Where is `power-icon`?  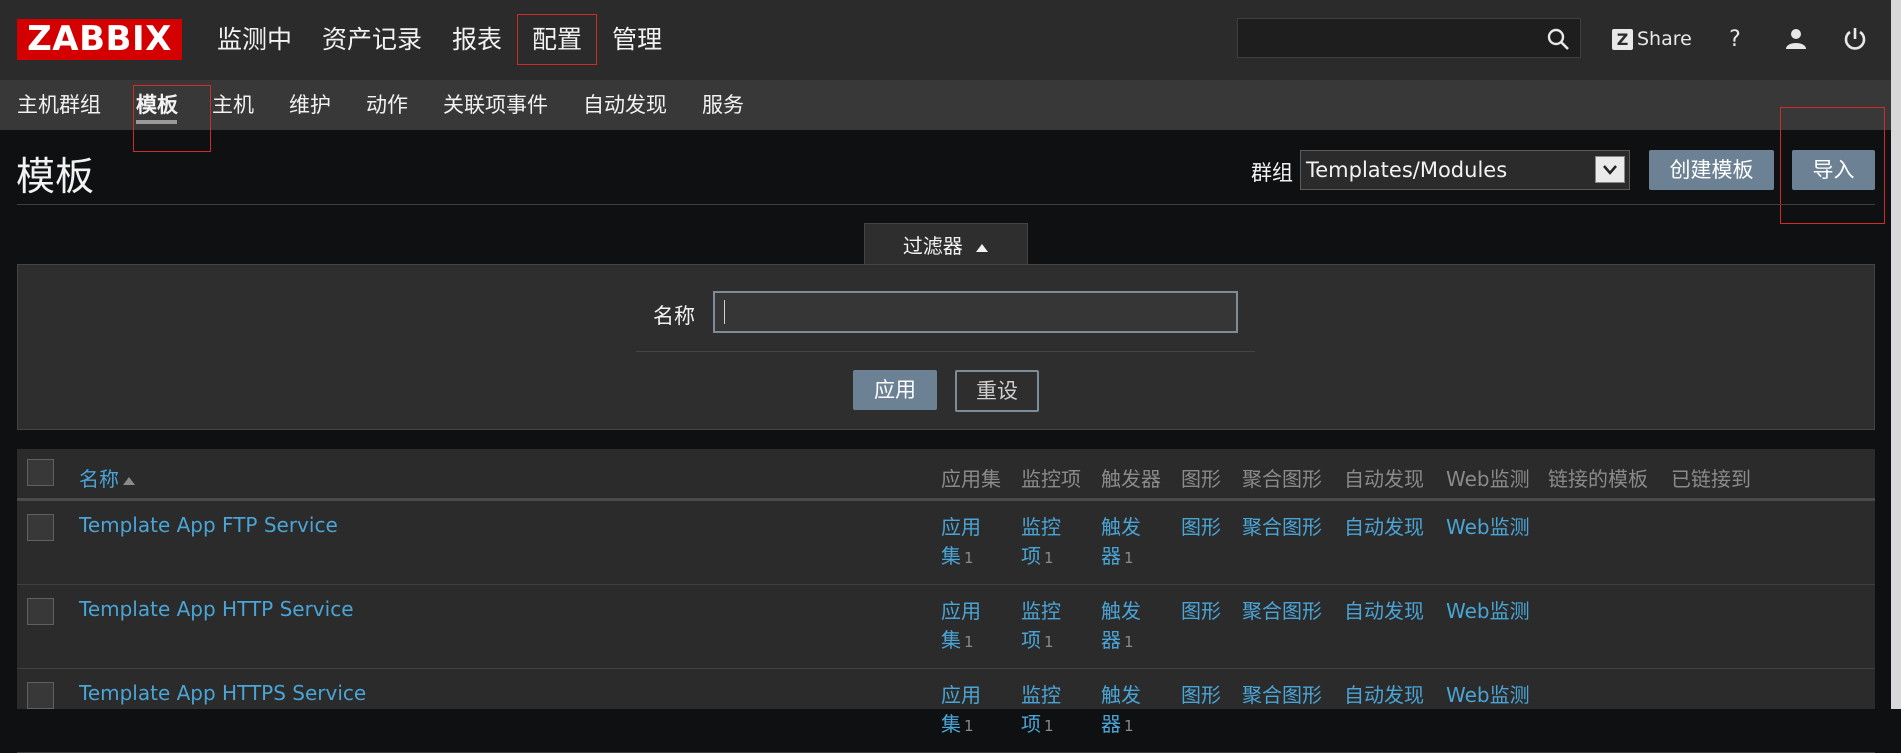
power-icon is located at coordinates (1855, 39).